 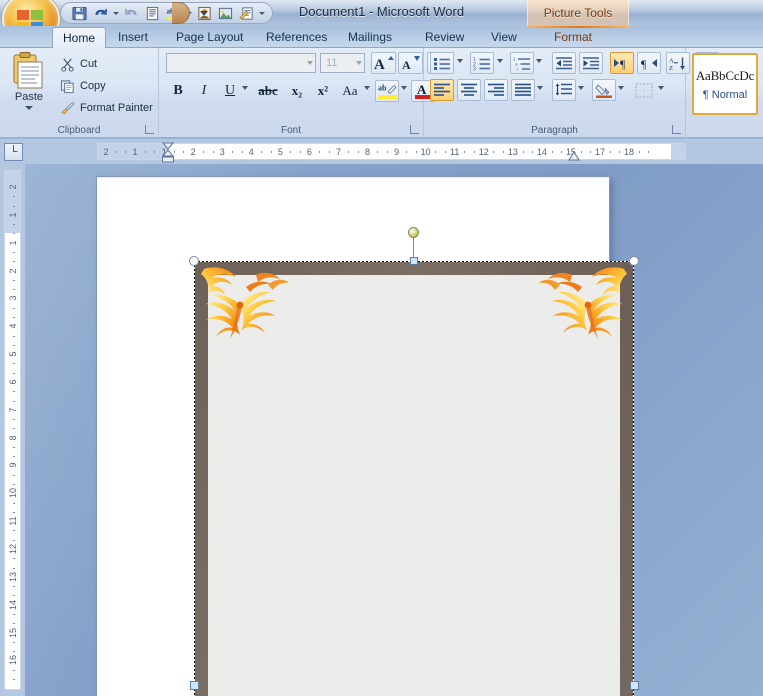 What do you see at coordinates (634, 261) in the screenshot?
I see `selection-handle-top-right` at bounding box center [634, 261].